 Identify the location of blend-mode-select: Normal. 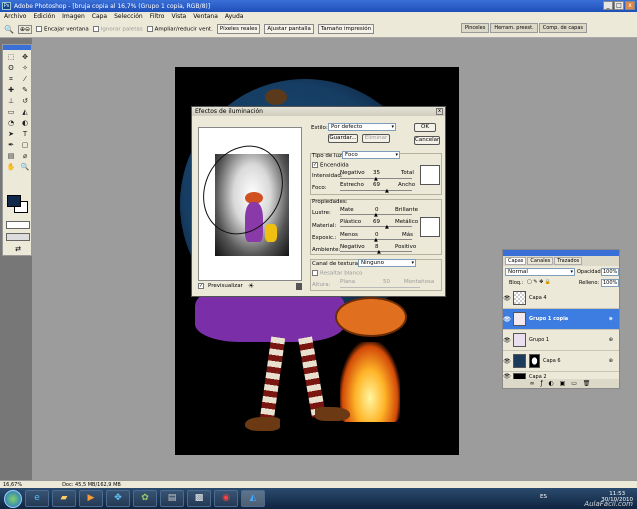
(540, 272).